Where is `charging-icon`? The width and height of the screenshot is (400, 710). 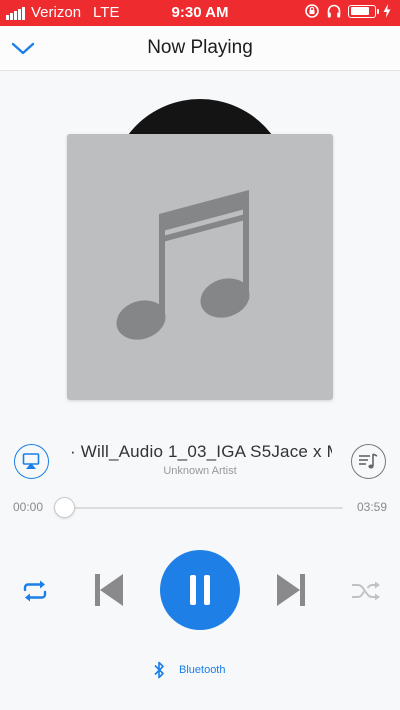 charging-icon is located at coordinates (387, 11).